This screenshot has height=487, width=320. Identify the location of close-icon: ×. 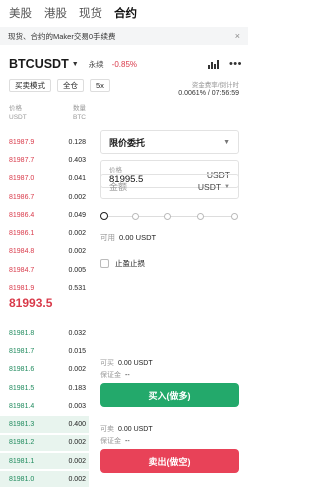
(237, 36).